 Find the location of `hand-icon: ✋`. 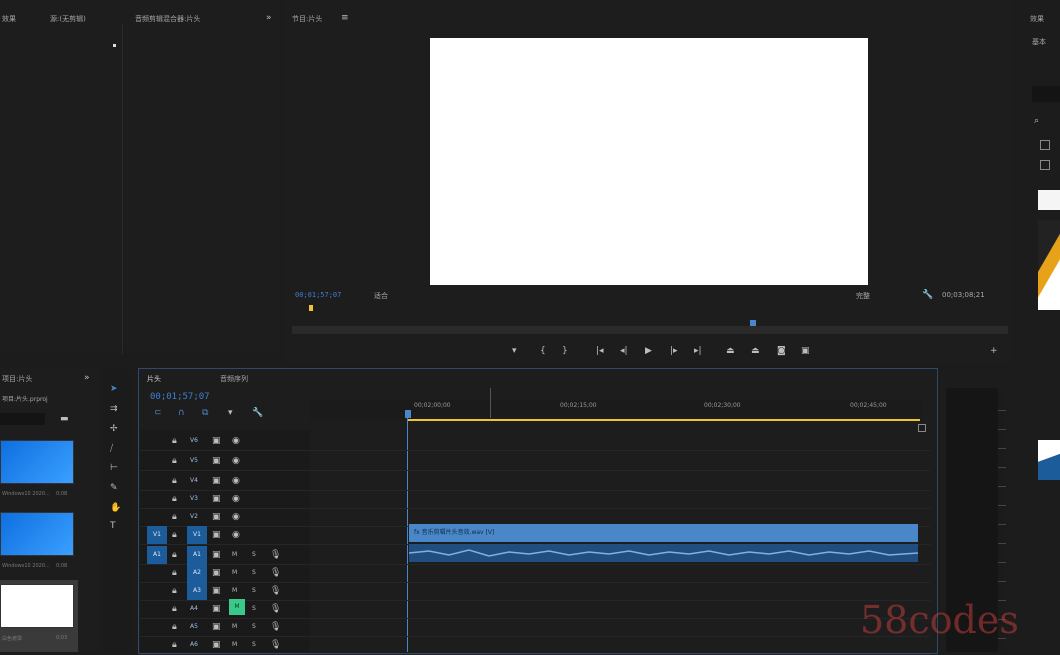

hand-icon: ✋ is located at coordinates (115, 508).